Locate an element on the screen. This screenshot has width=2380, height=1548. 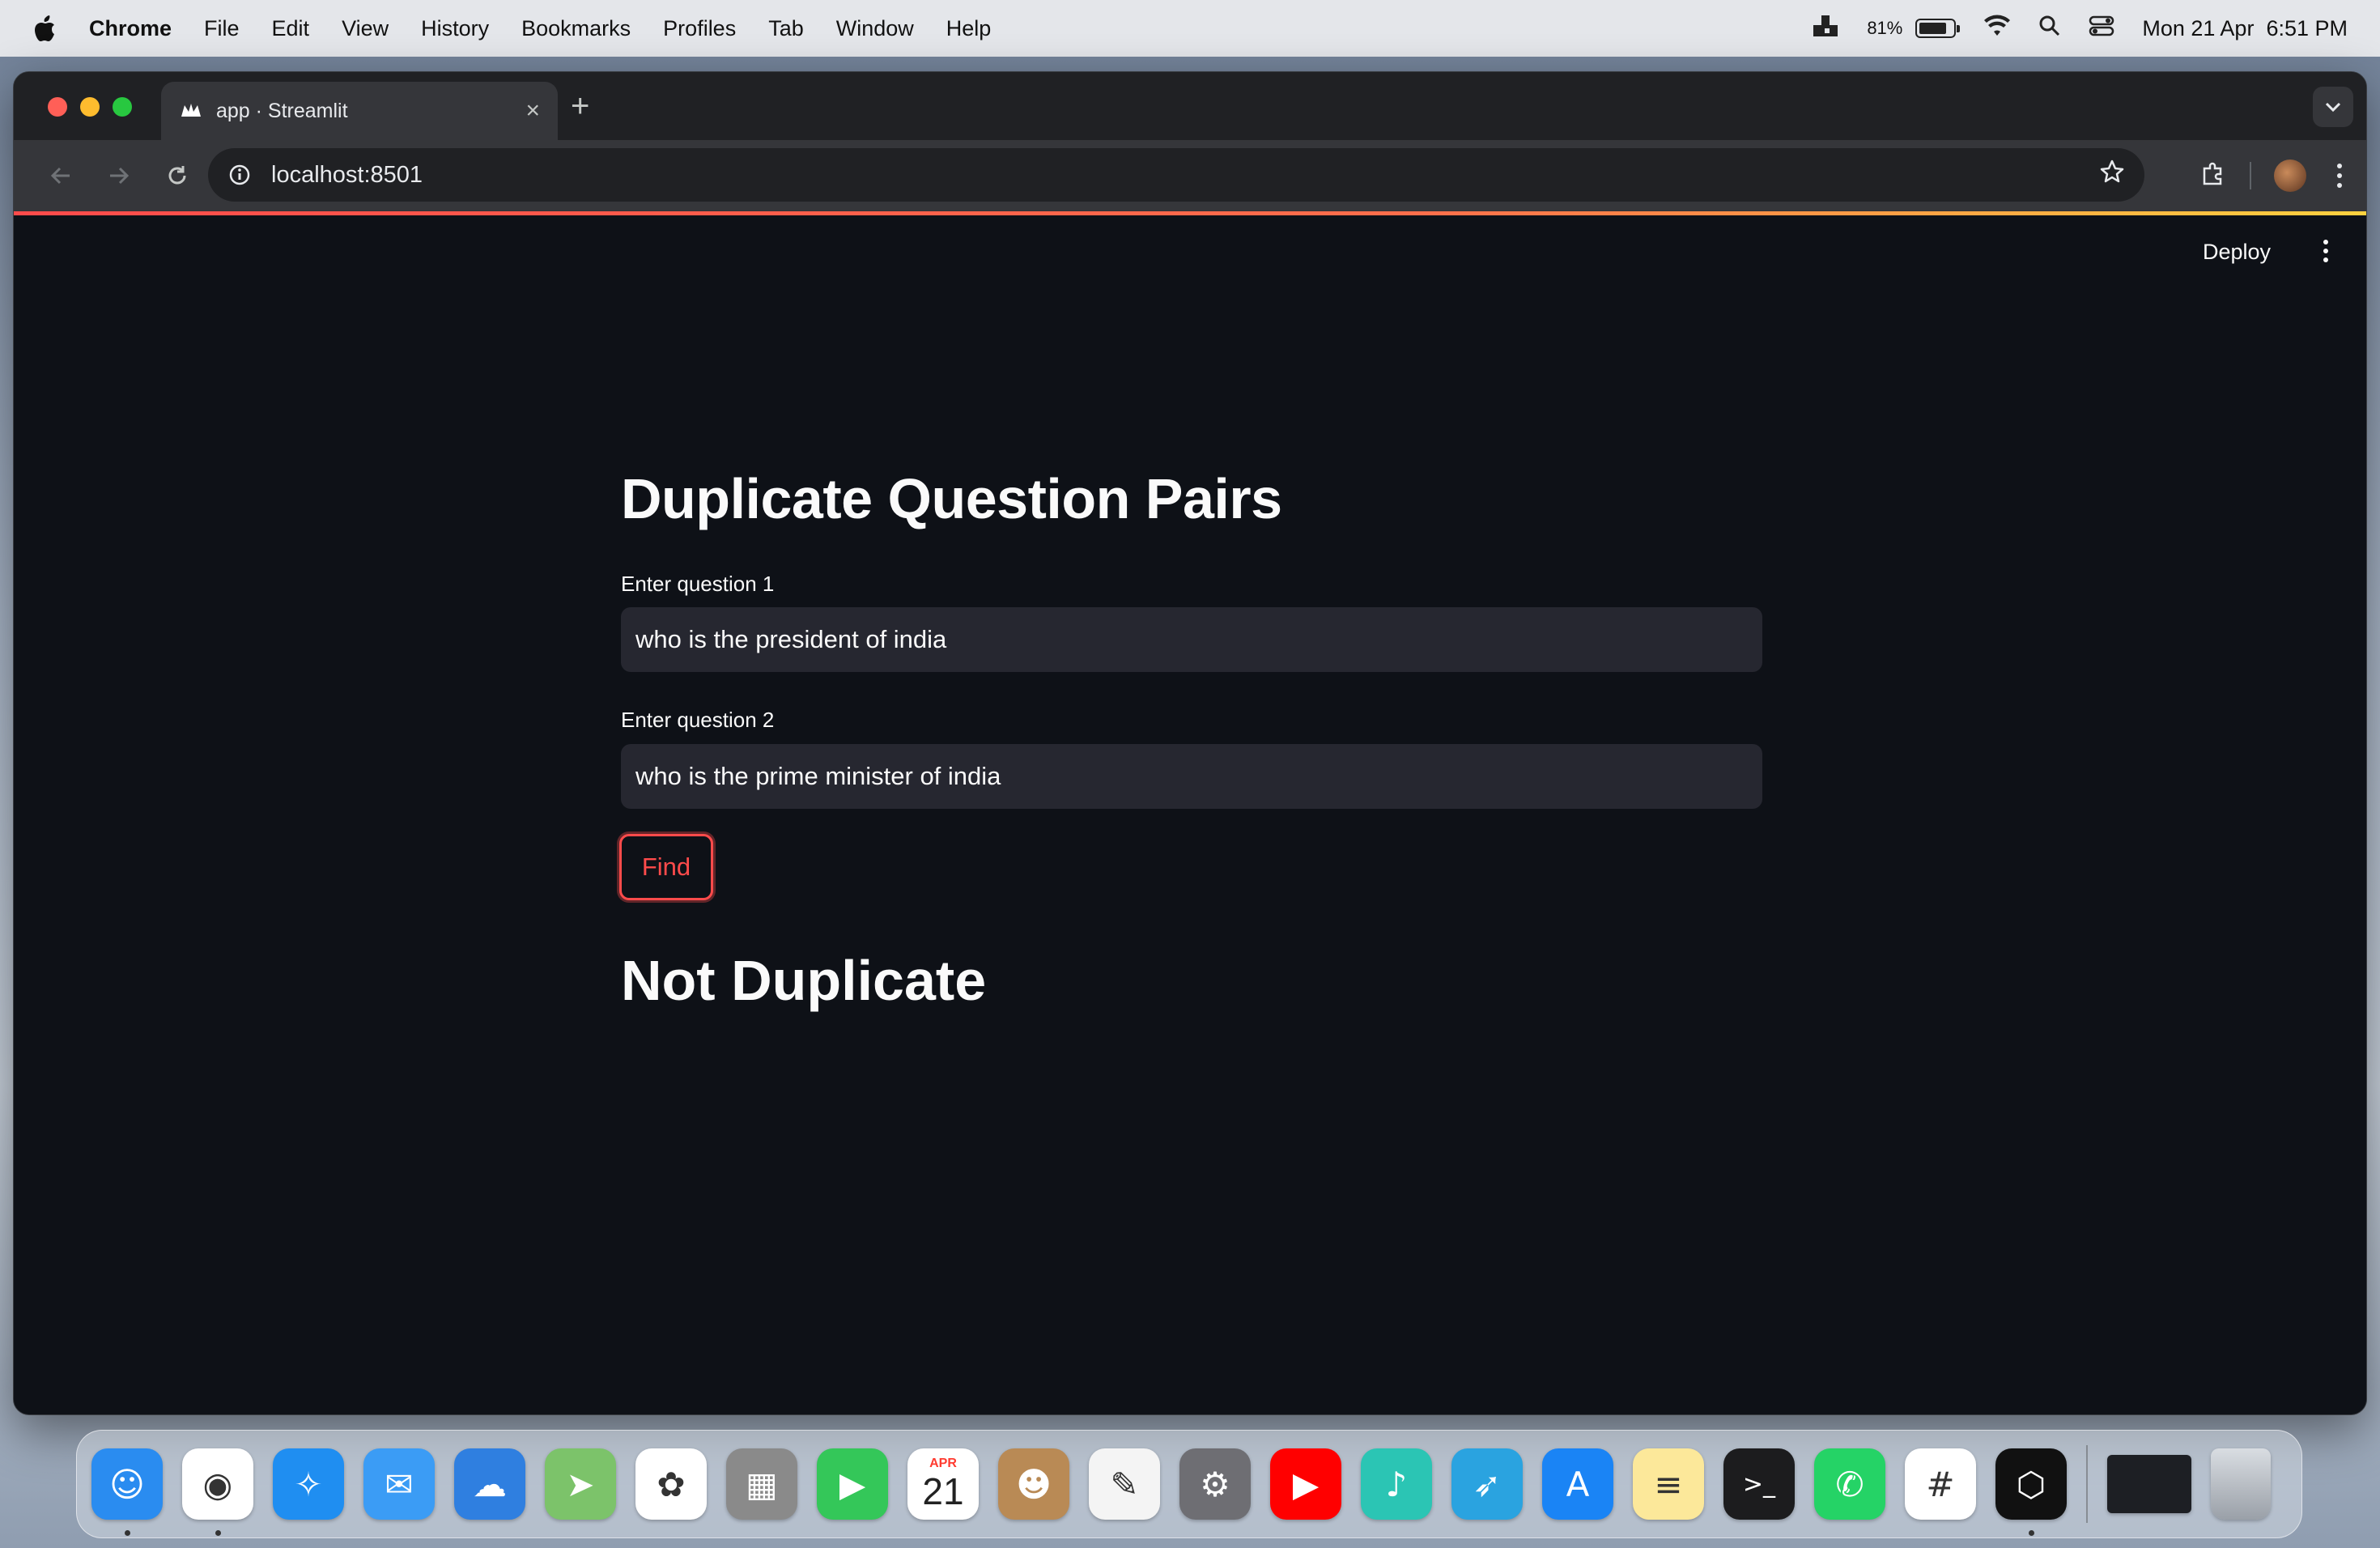
menu-history: History is located at coordinates (455, 29).